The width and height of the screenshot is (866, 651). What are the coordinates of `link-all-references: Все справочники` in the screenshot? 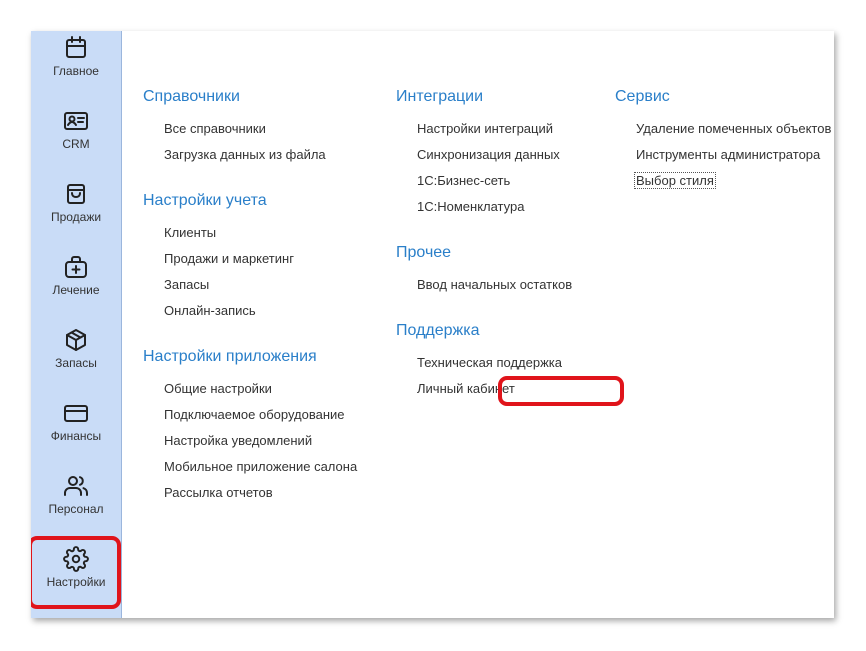 It's located at (215, 128).